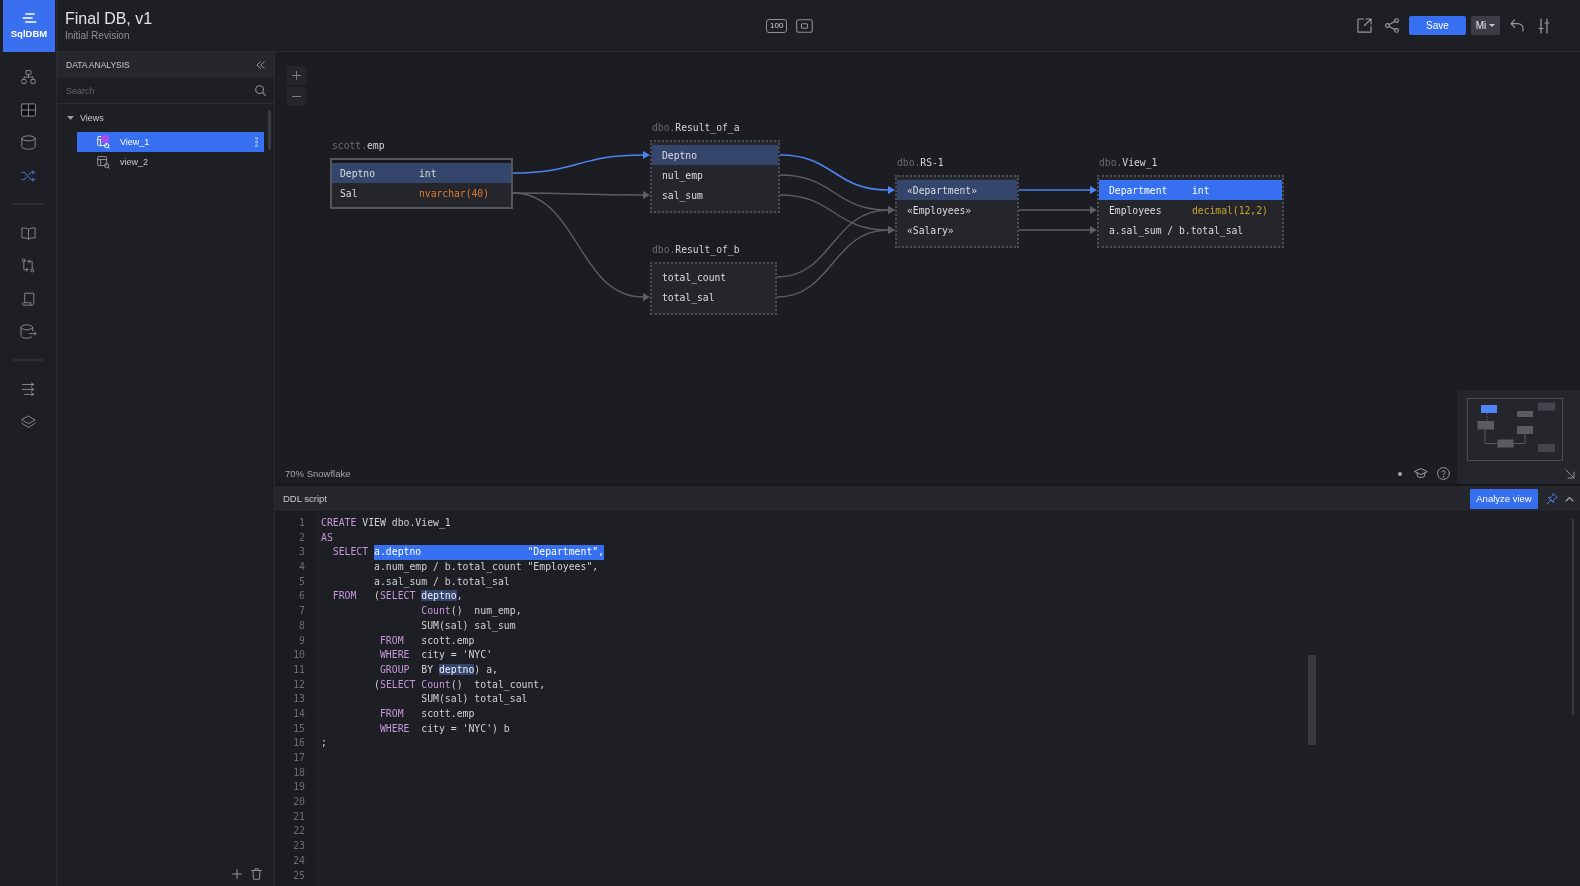 The width and height of the screenshot is (1580, 886). Describe the element at coordinates (715, 195) in the screenshot. I see `column-row: sal_sum` at that location.